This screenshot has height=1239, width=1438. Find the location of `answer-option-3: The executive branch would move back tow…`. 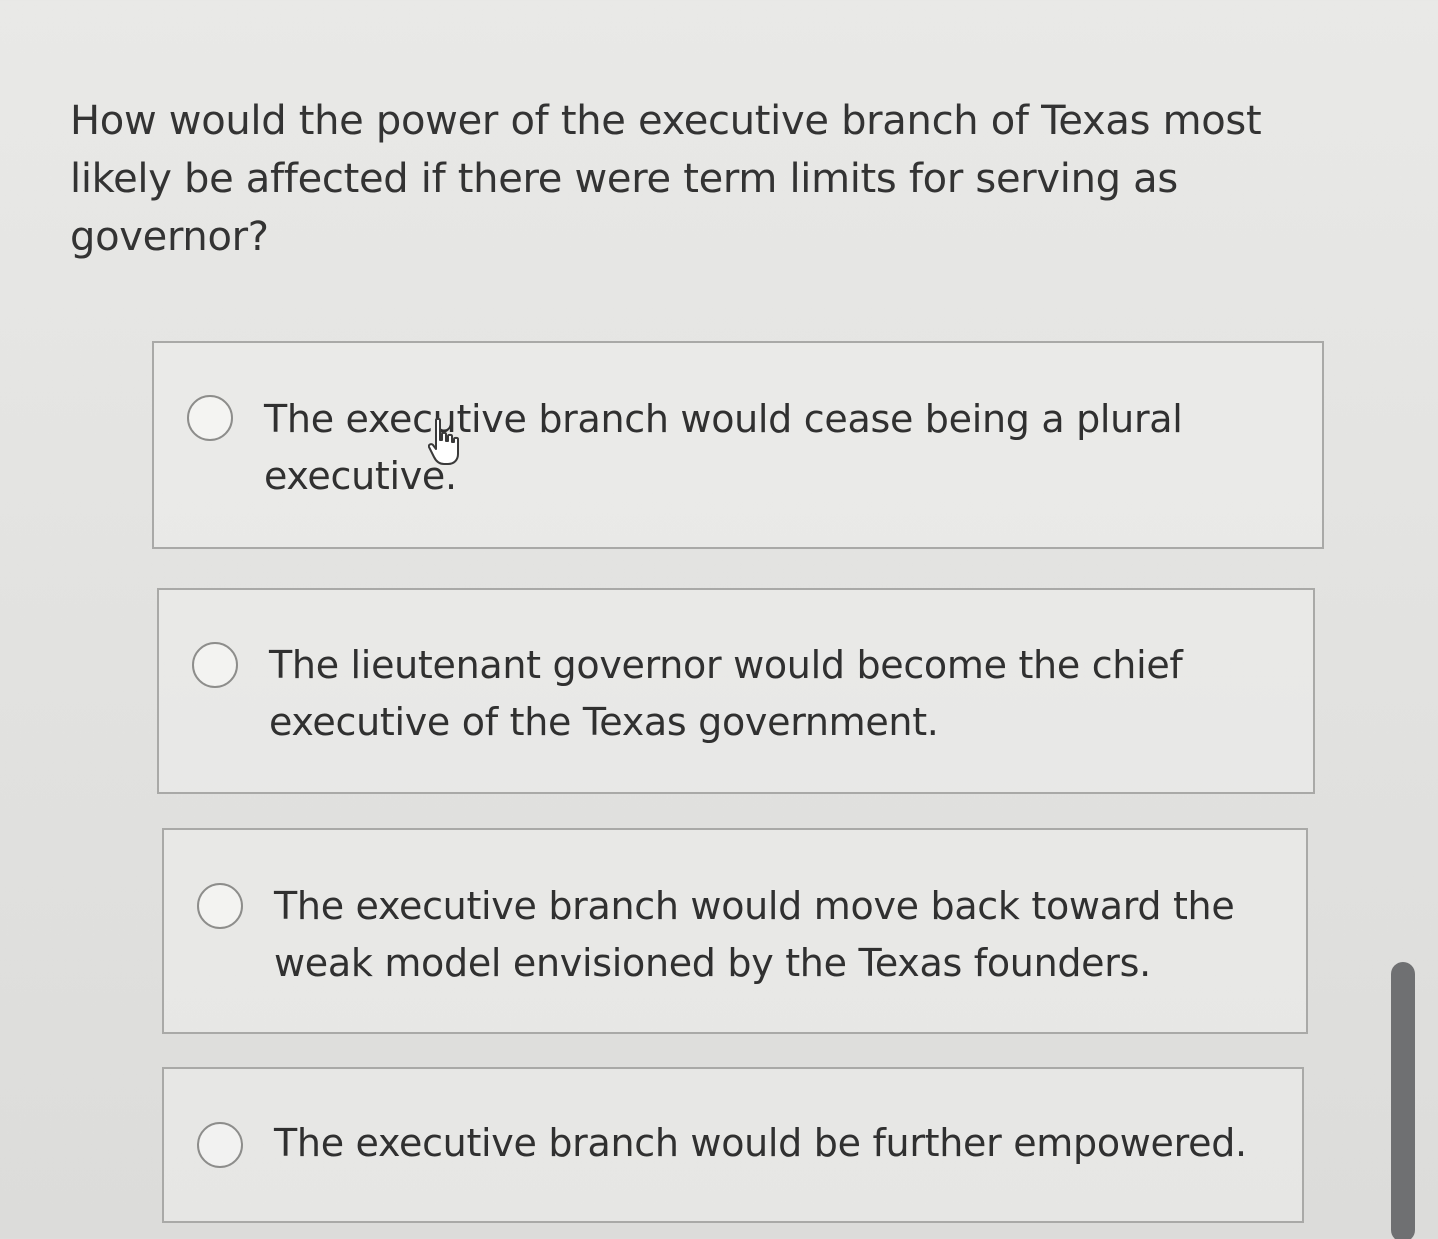

answer-option-3: The executive branch would move back tow… is located at coordinates (735, 931).